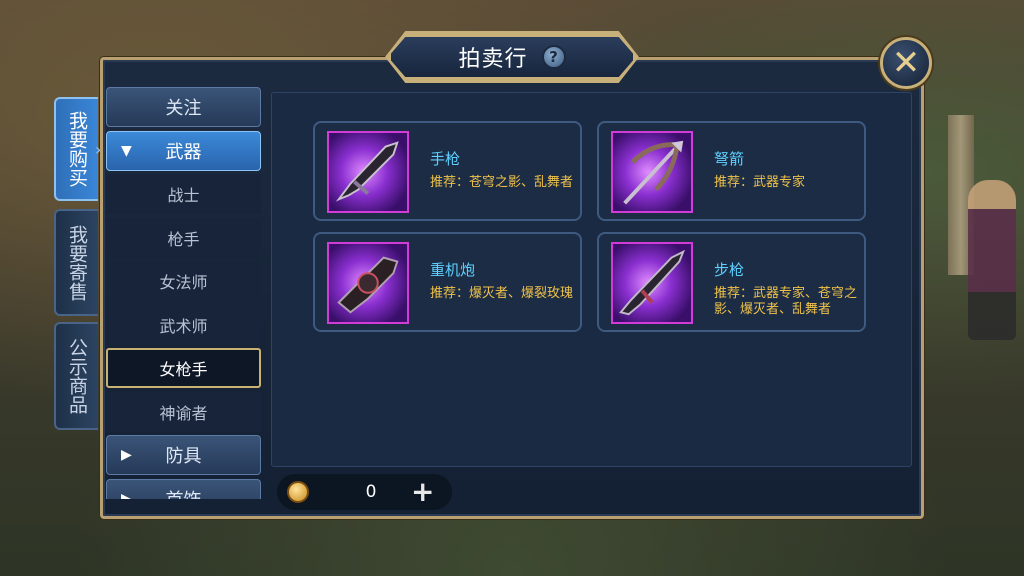 The height and width of the screenshot is (576, 1024). I want to click on item-recommend: 推荐：苍穹之影、乱舞者, so click(502, 182).